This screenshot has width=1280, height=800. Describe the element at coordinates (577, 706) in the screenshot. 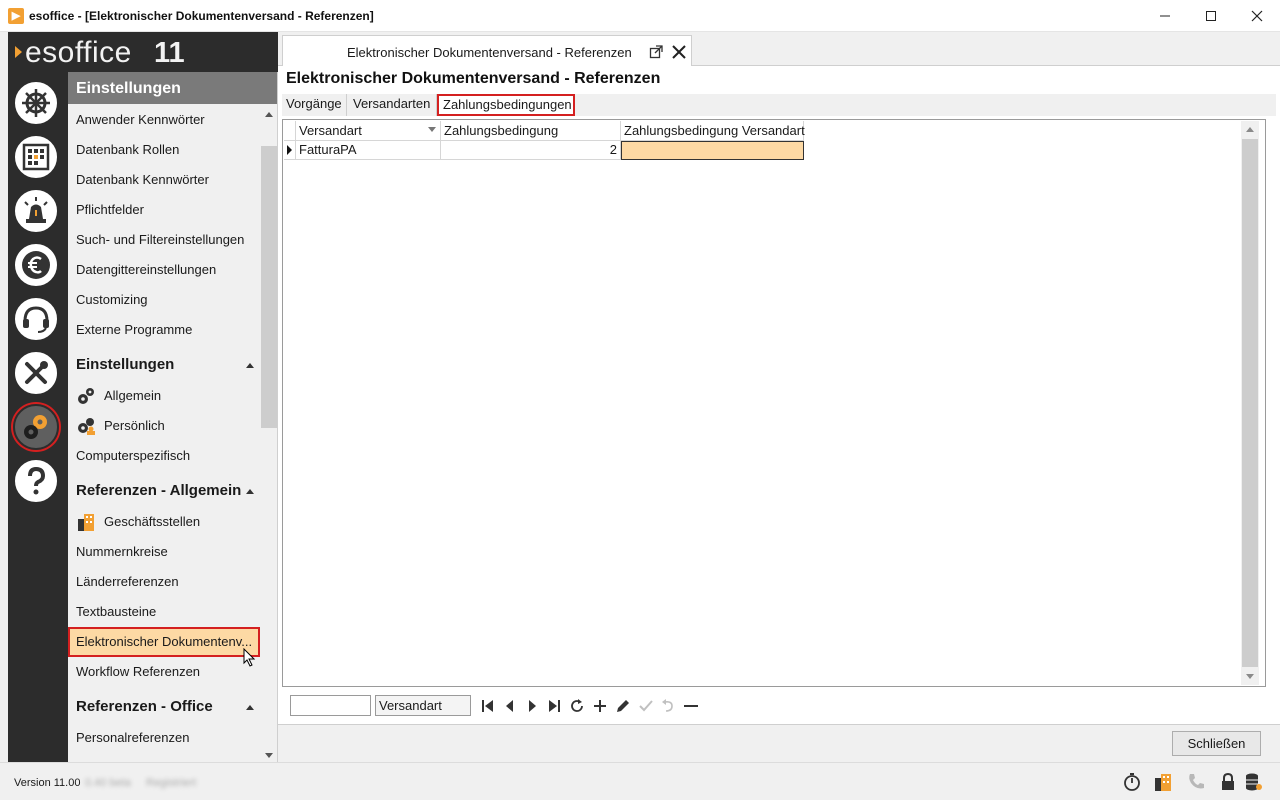

I see `refresh-button` at that location.